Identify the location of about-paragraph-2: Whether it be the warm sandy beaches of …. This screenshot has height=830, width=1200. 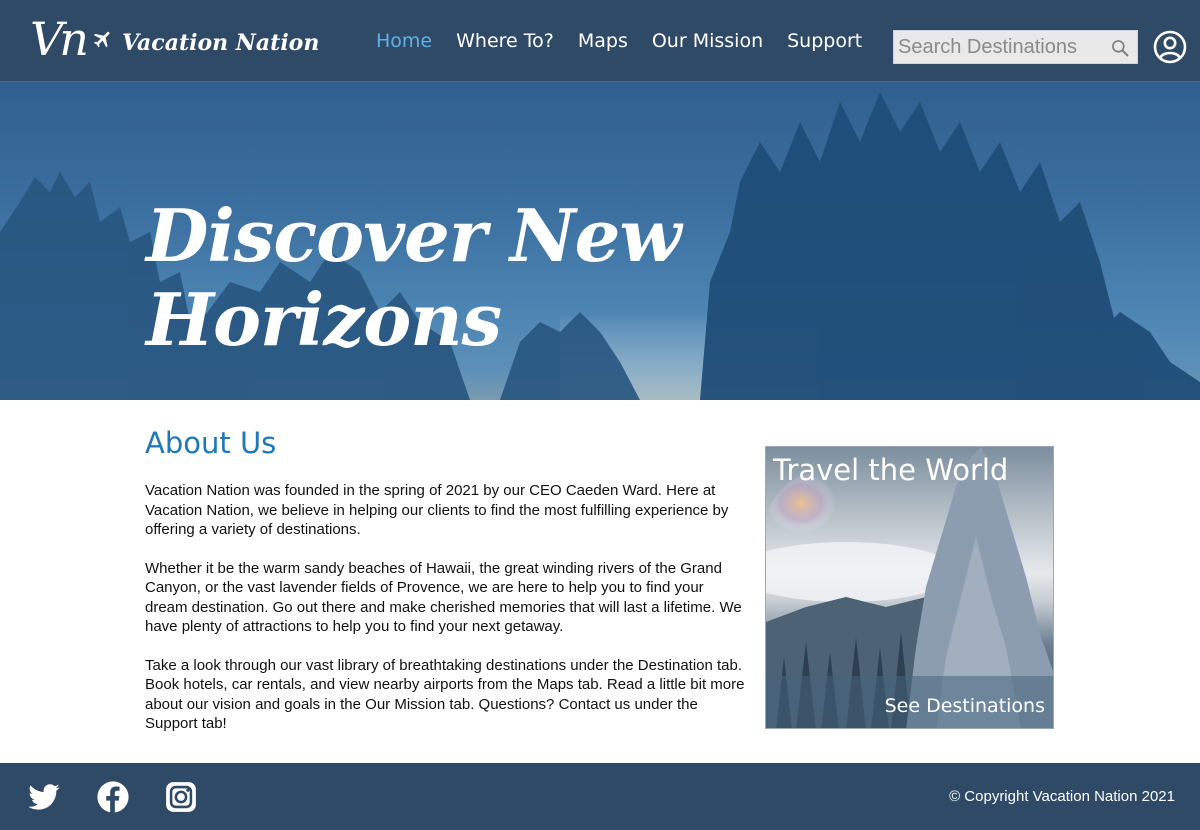
(443, 597).